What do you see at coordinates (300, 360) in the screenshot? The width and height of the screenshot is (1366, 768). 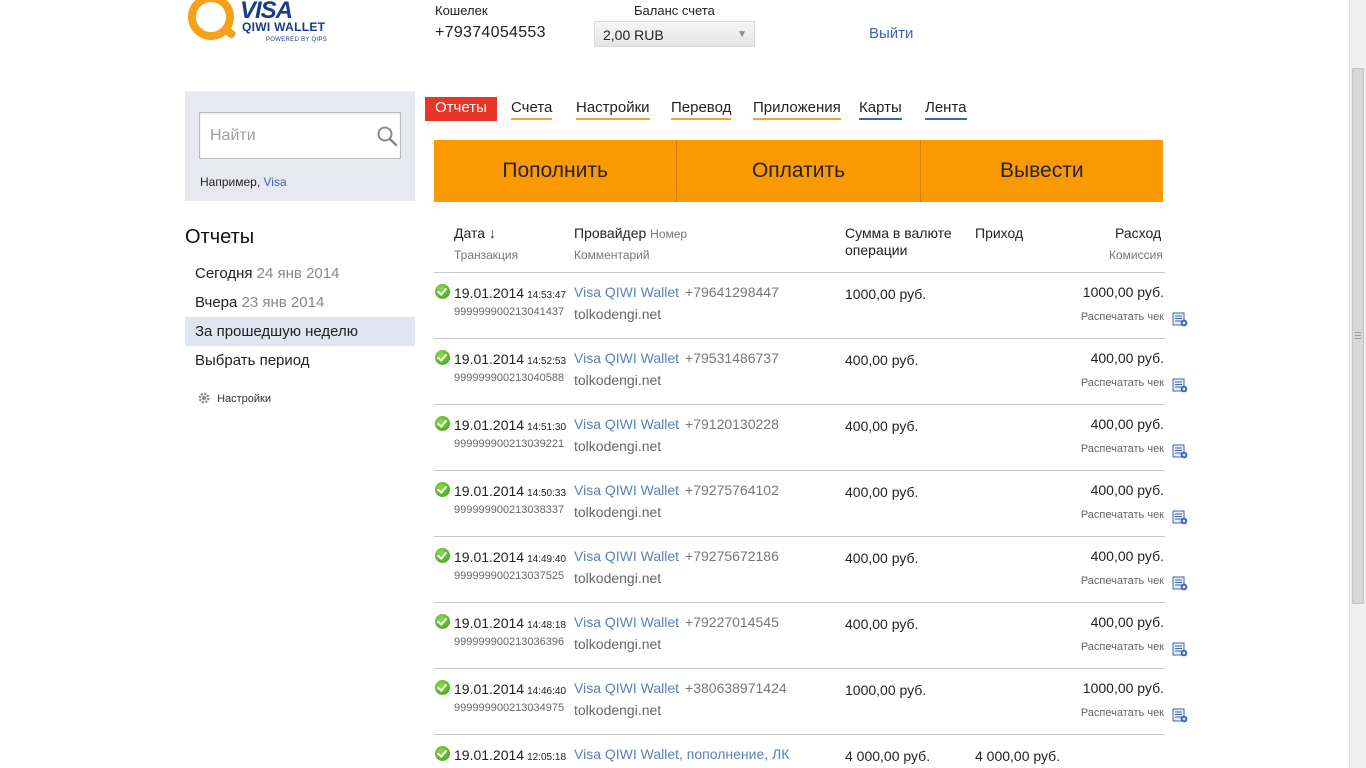 I see `sidebar-item-choose-period: Выбрать период` at bounding box center [300, 360].